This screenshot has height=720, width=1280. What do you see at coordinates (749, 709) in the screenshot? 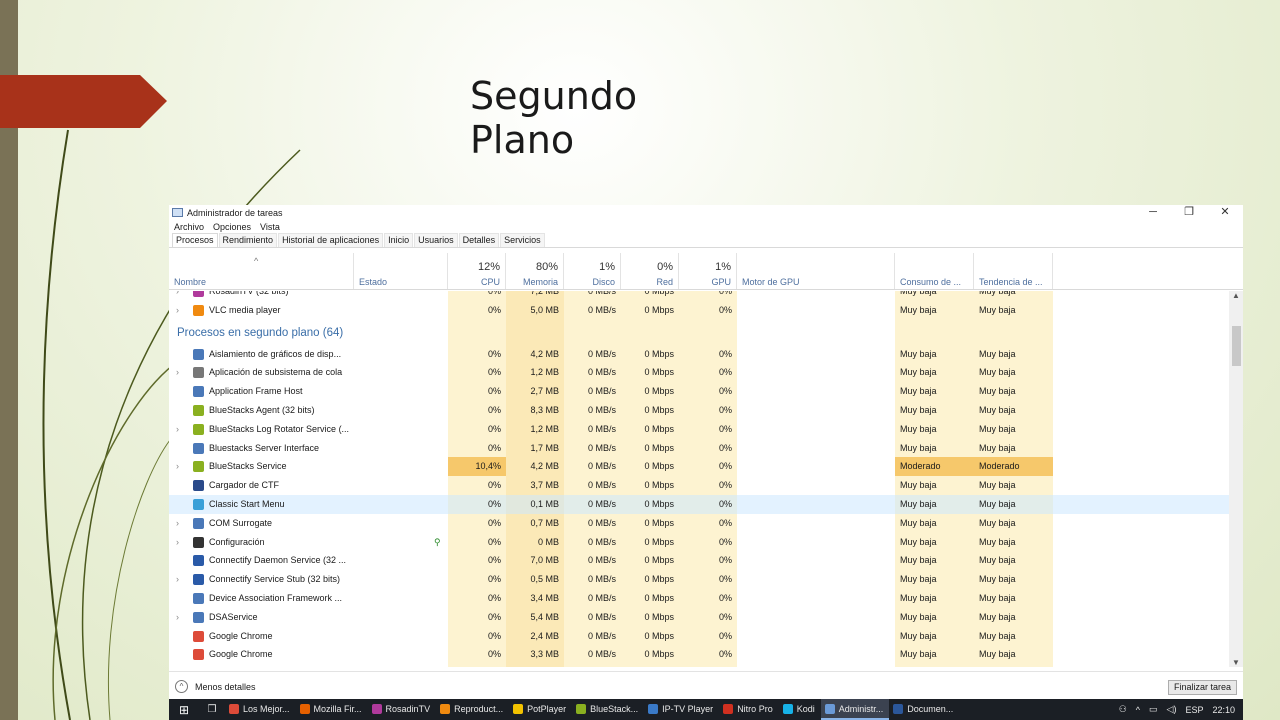
I see `taskbar-app: Nitro Pro` at bounding box center [749, 709].